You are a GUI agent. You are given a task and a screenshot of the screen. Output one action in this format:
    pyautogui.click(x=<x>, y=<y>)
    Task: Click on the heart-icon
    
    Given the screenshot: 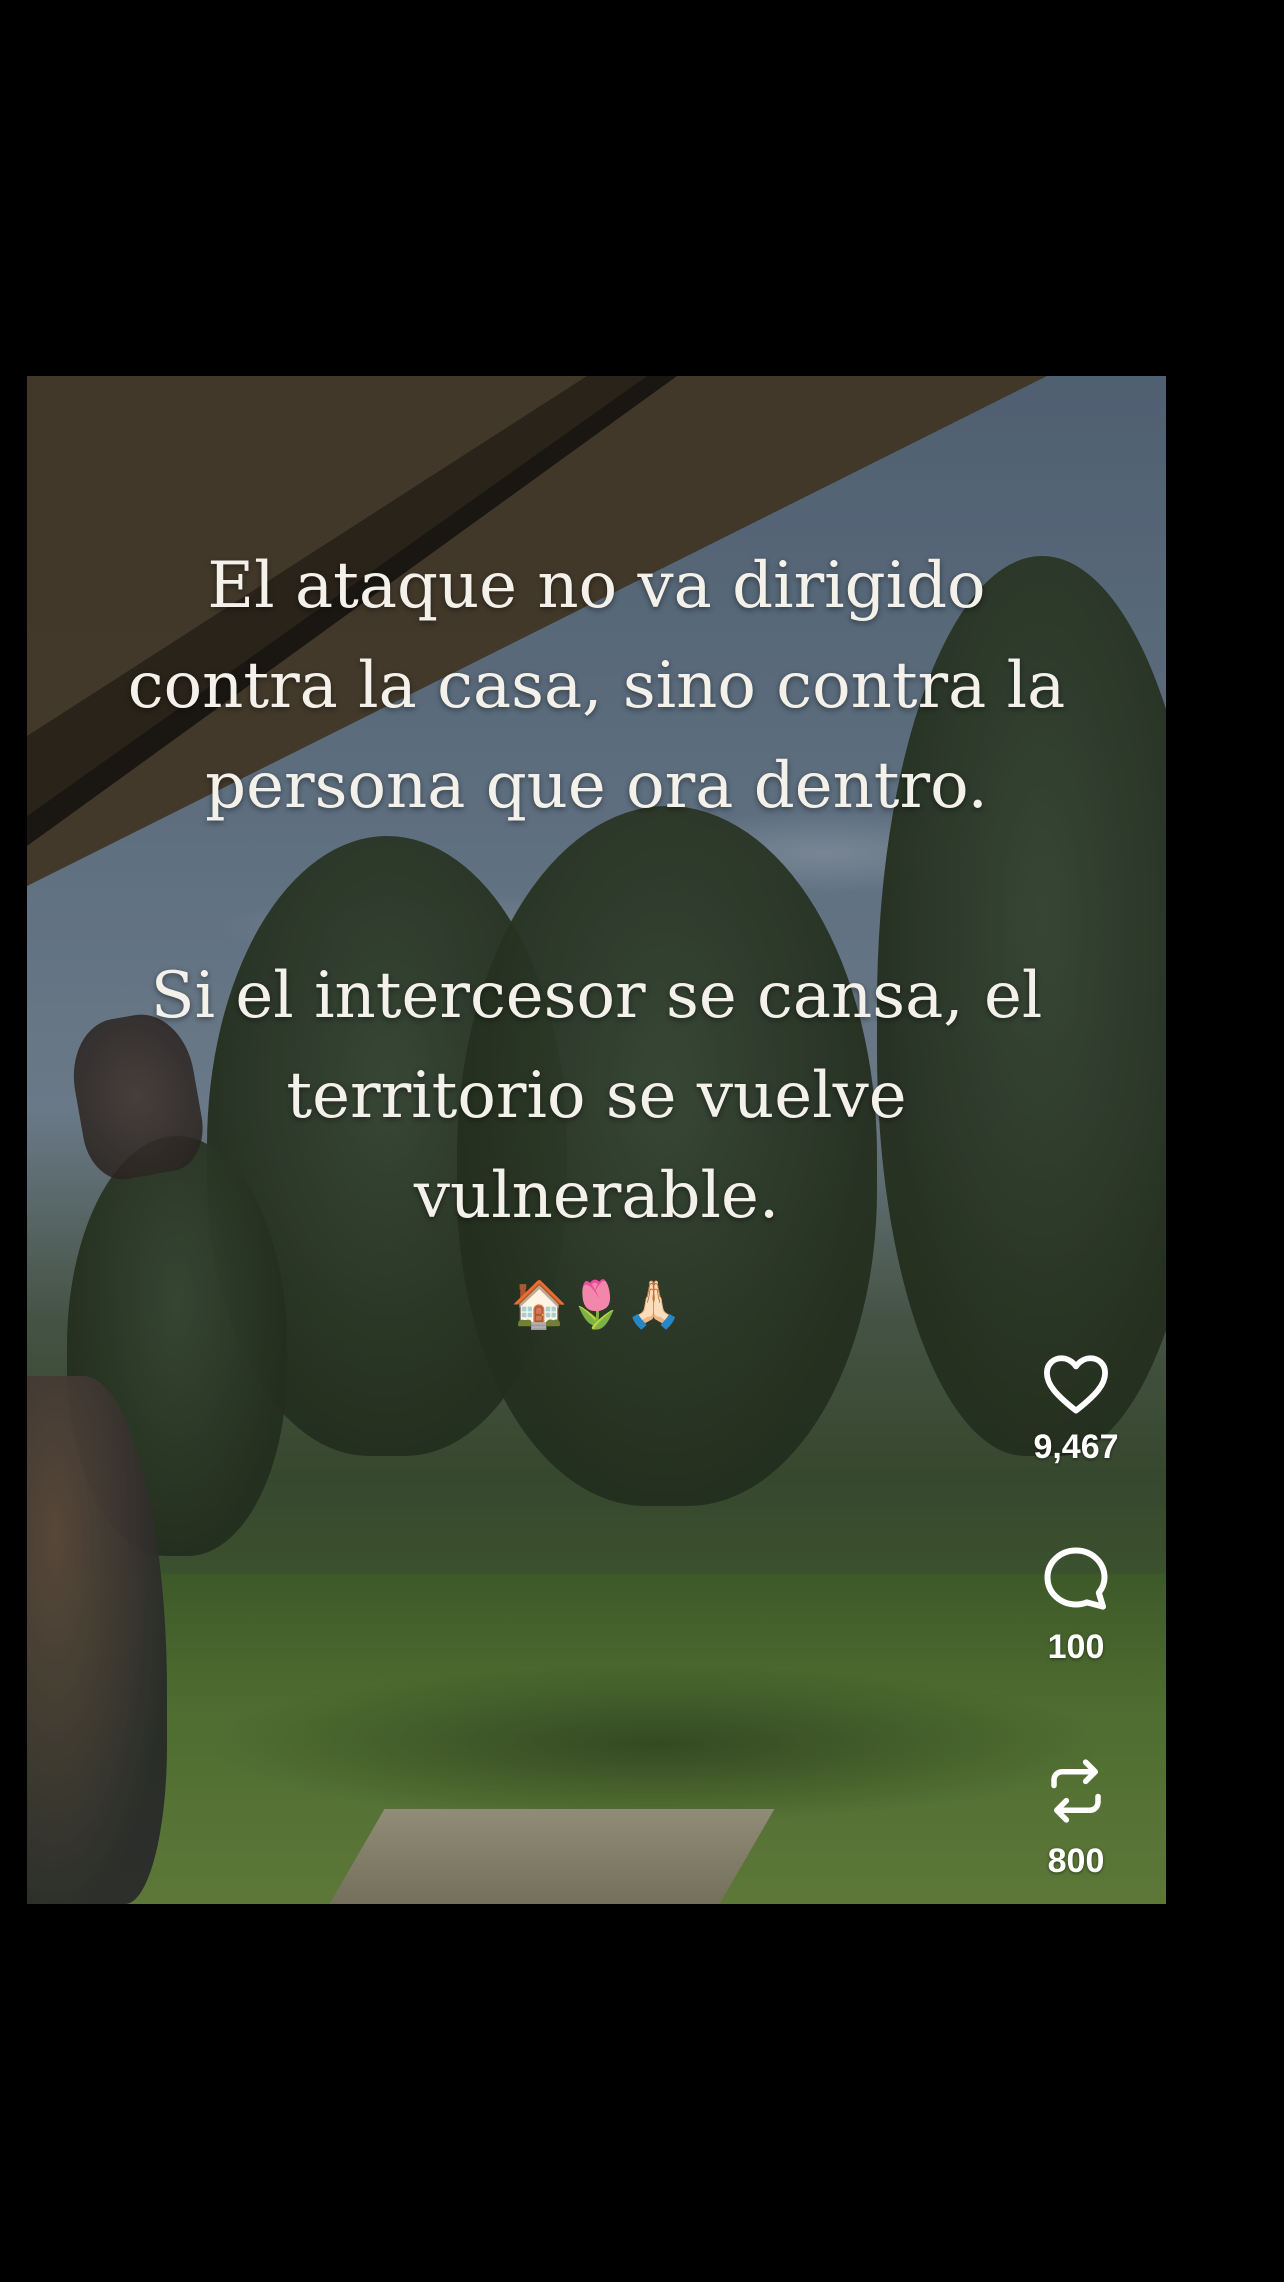 What is the action you would take?
    pyautogui.click(x=1075, y=1384)
    